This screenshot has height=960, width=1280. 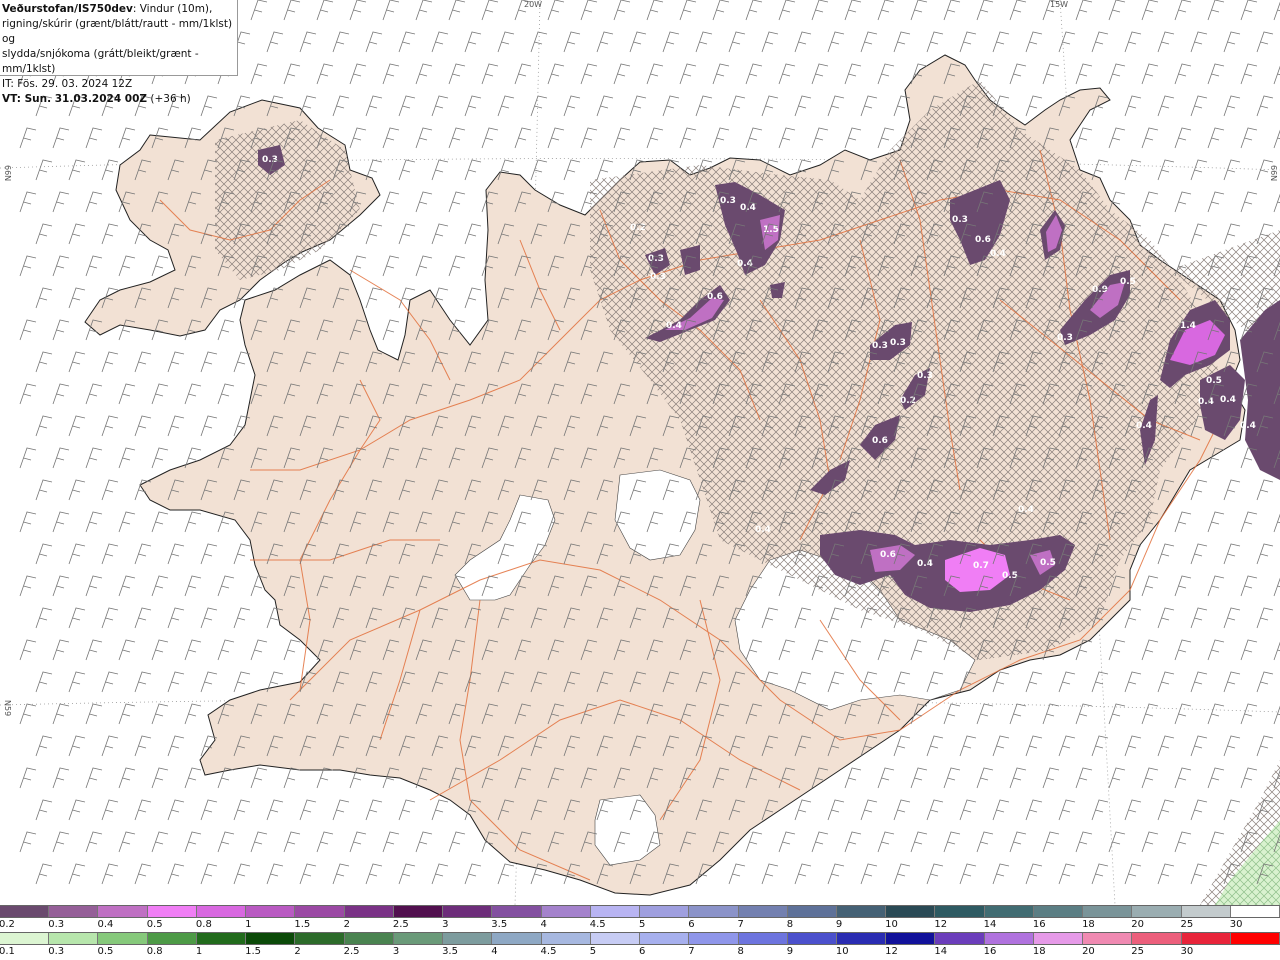 I want to click on legend-label: 0.5, so click(x=105, y=951).